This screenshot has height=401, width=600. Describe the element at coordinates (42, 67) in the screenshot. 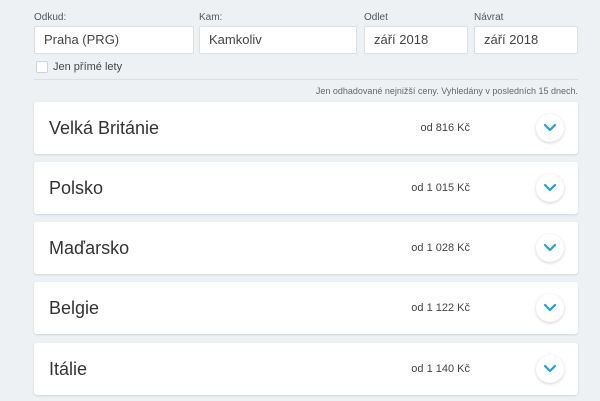

I see `direct-flights-checkbox` at that location.